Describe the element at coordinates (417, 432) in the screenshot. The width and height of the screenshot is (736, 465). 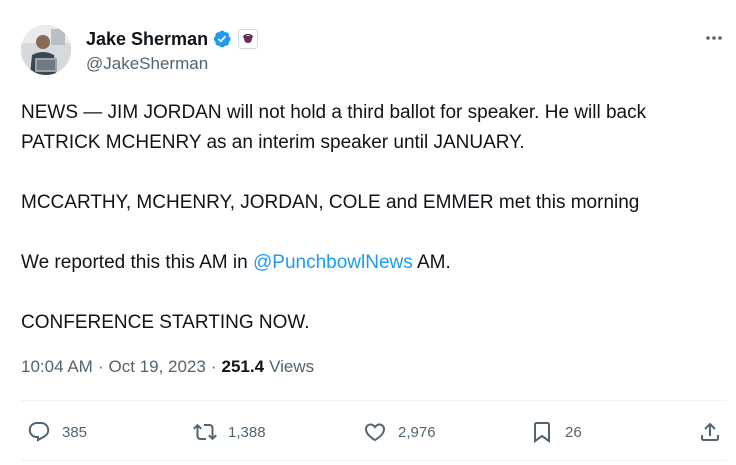
I see `like-count: 2,976` at that location.